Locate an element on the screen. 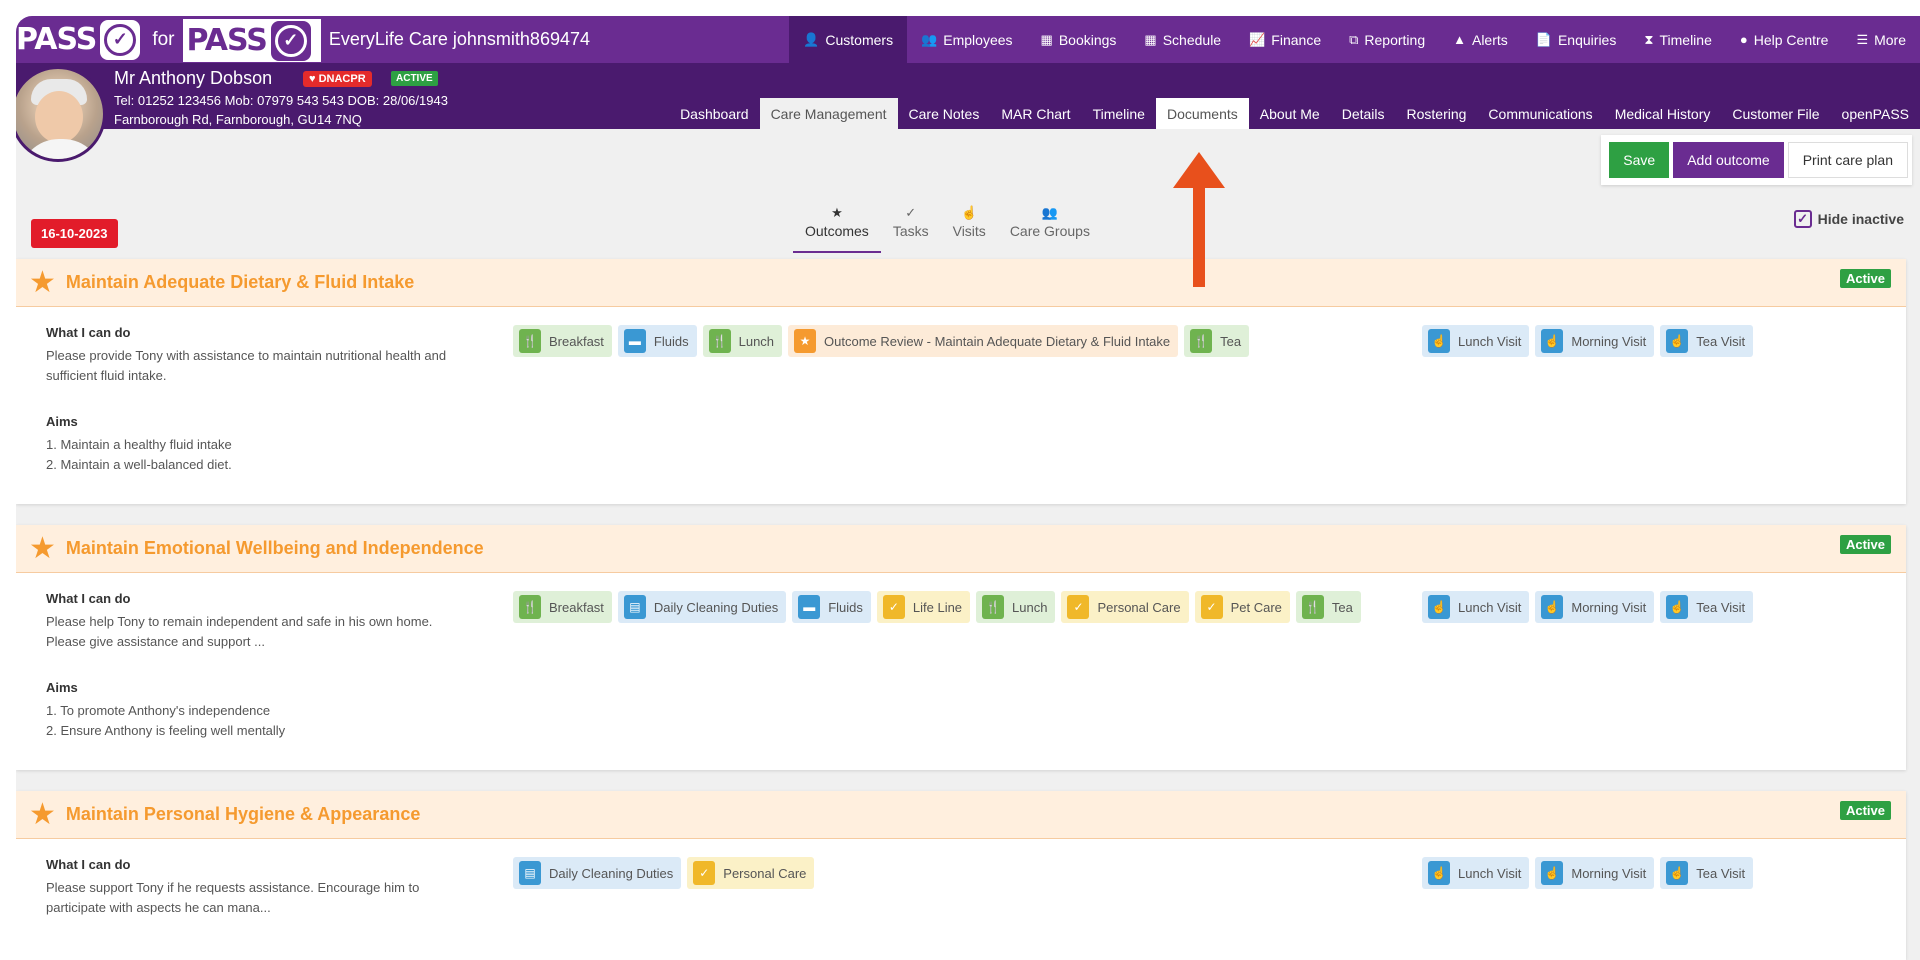 The width and height of the screenshot is (1920, 960). nav-finance: 📈 Finance is located at coordinates (1285, 39).